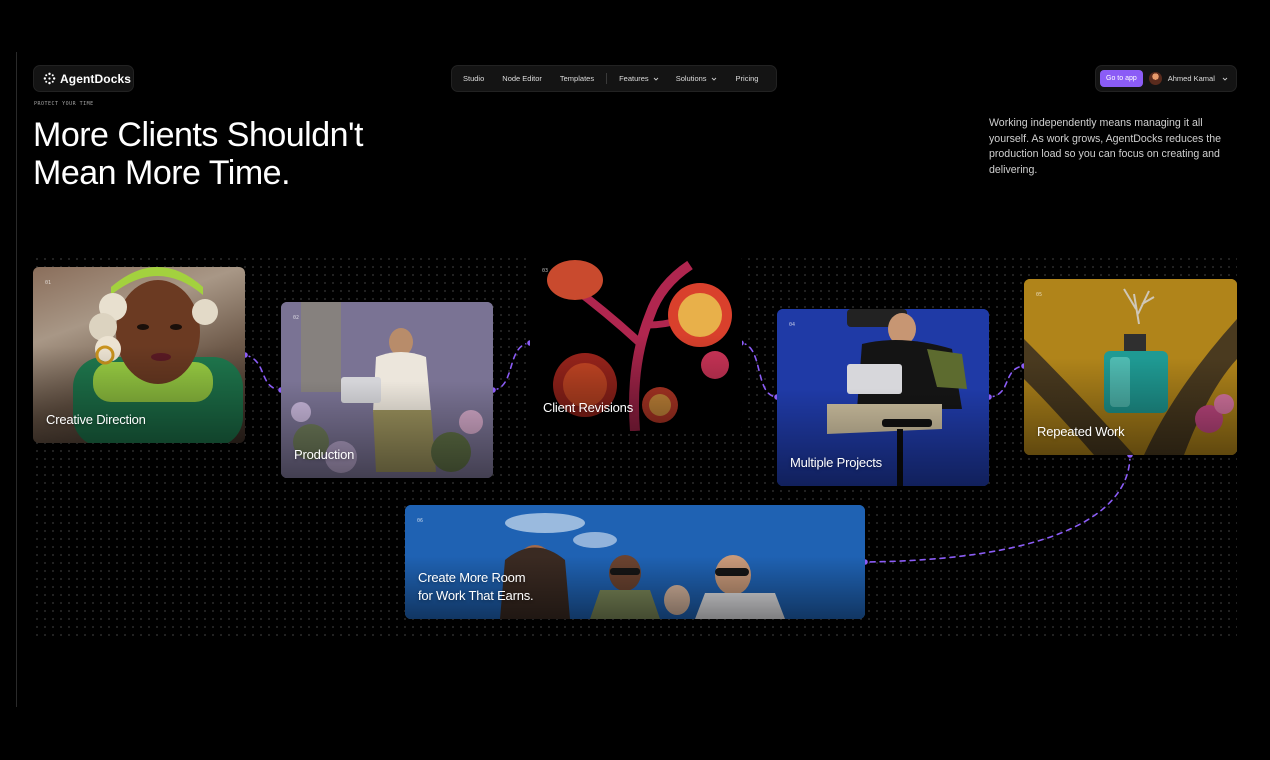 The height and width of the screenshot is (760, 1270). Describe the element at coordinates (545, 271) in the screenshot. I see `card-number: 03` at that location.